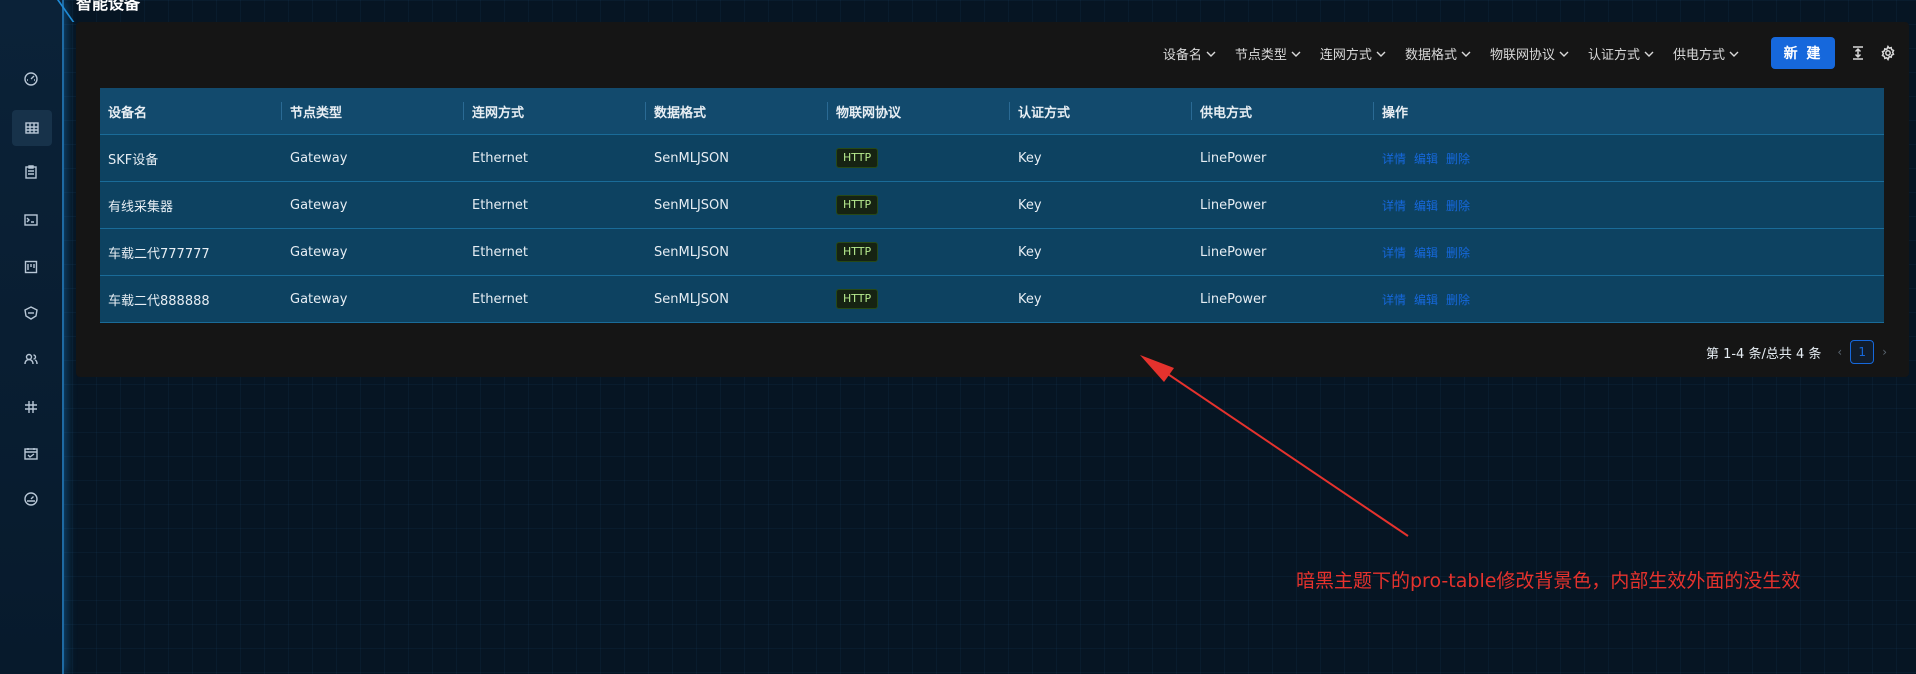  I want to click on column-header: 连网方式, so click(555, 111).